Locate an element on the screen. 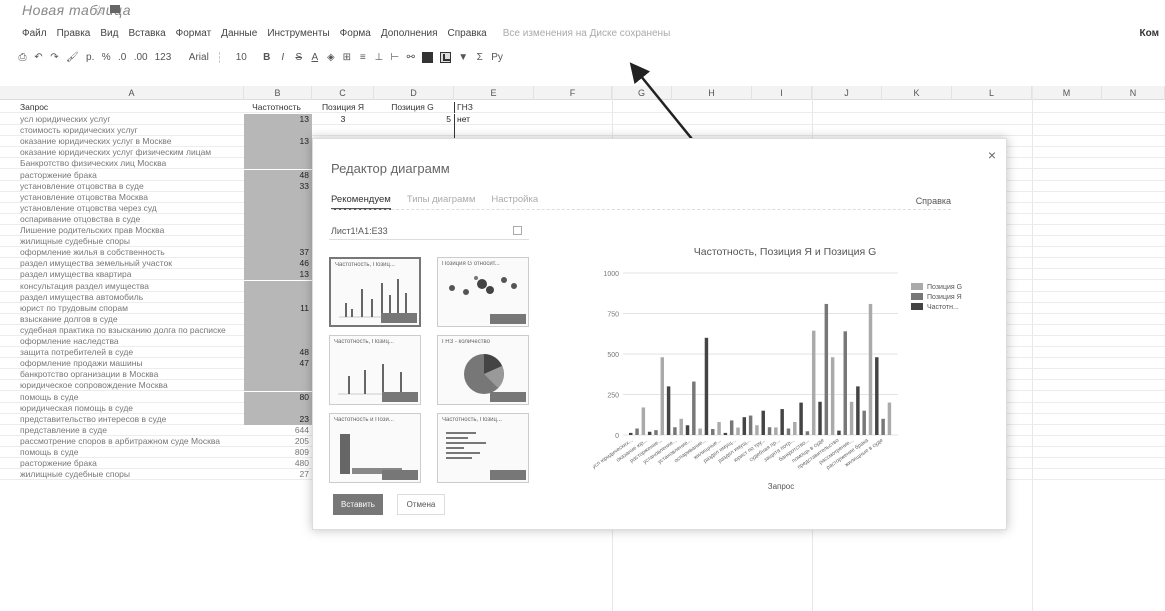  number-format-button: 123 is located at coordinates (163, 57).